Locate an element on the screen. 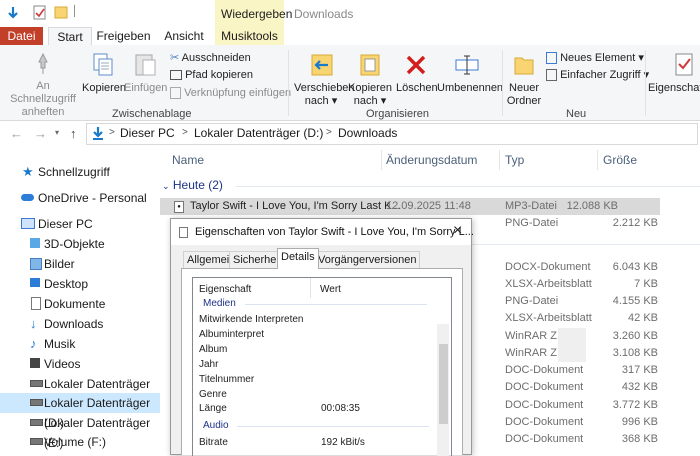  cut-button: ✂ Ausschneiden is located at coordinates (210, 58).